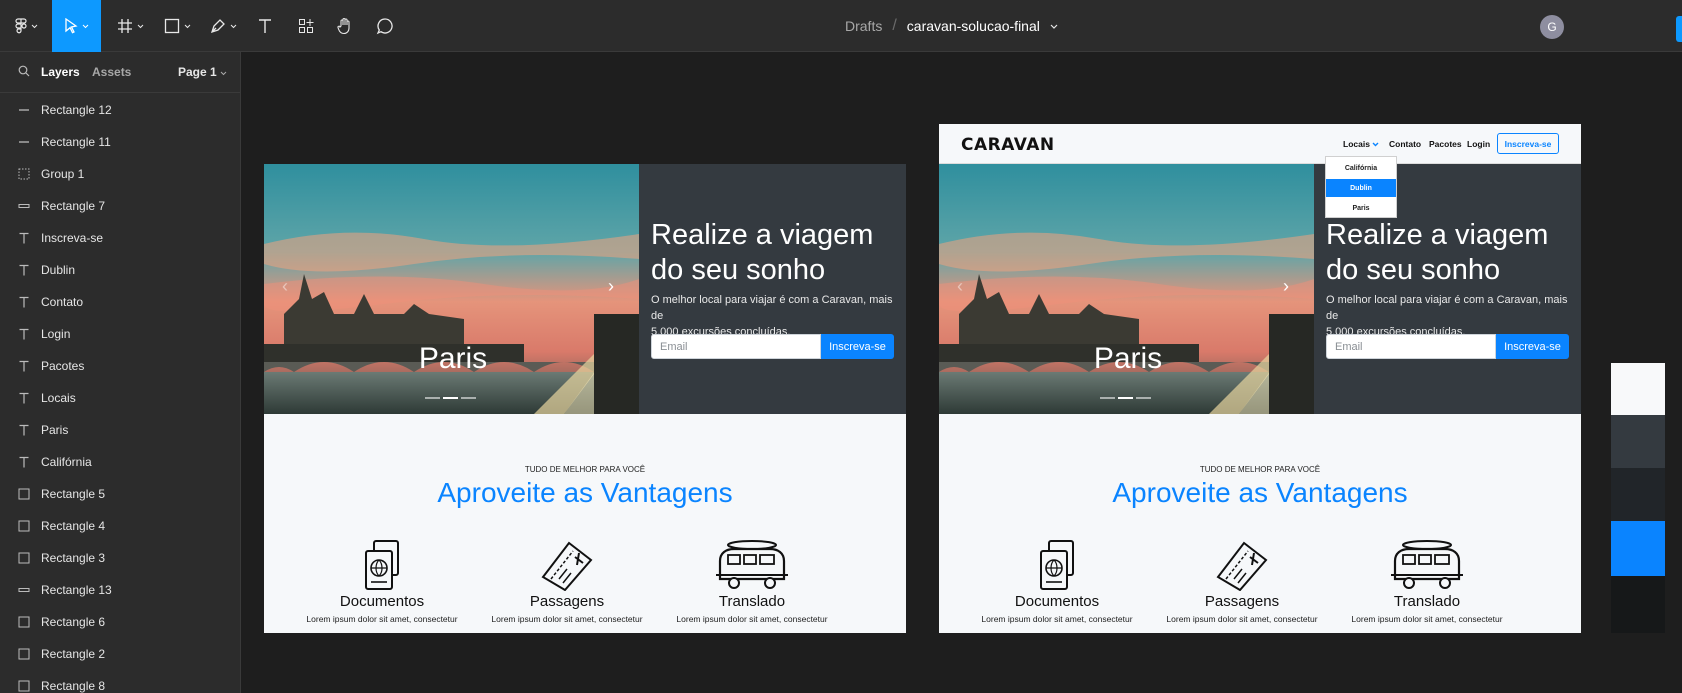  Describe the element at coordinates (762, 235) in the screenshot. I see `hero-title-line1: Realize a viagem` at that location.